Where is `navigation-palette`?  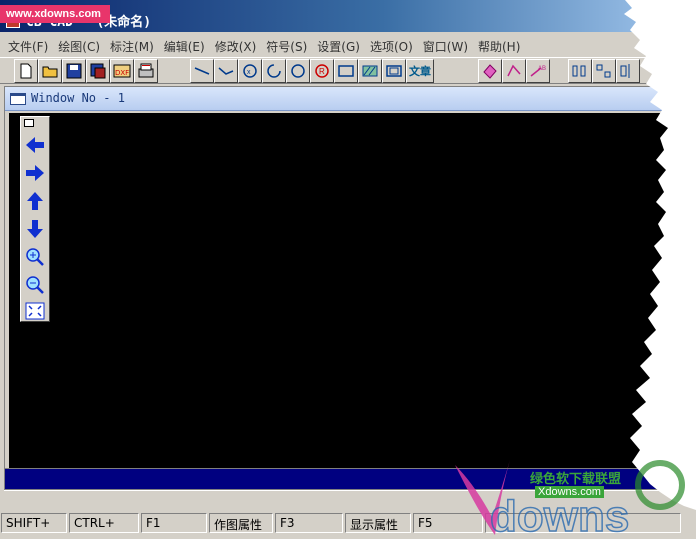
navigation-palette is located at coordinates (35, 219).